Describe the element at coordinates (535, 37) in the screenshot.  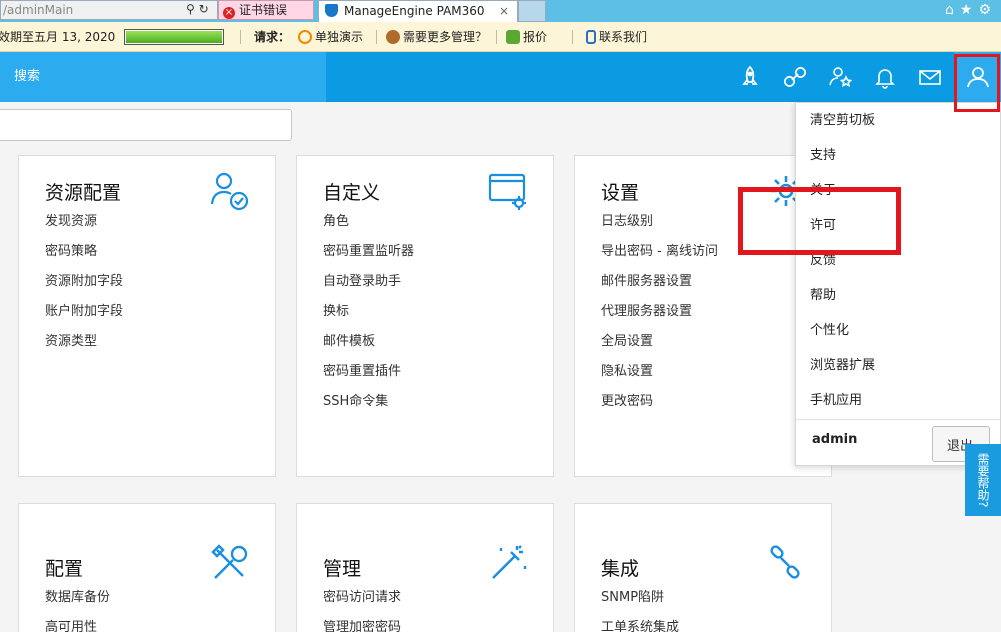
I see `link-label: 报价` at that location.